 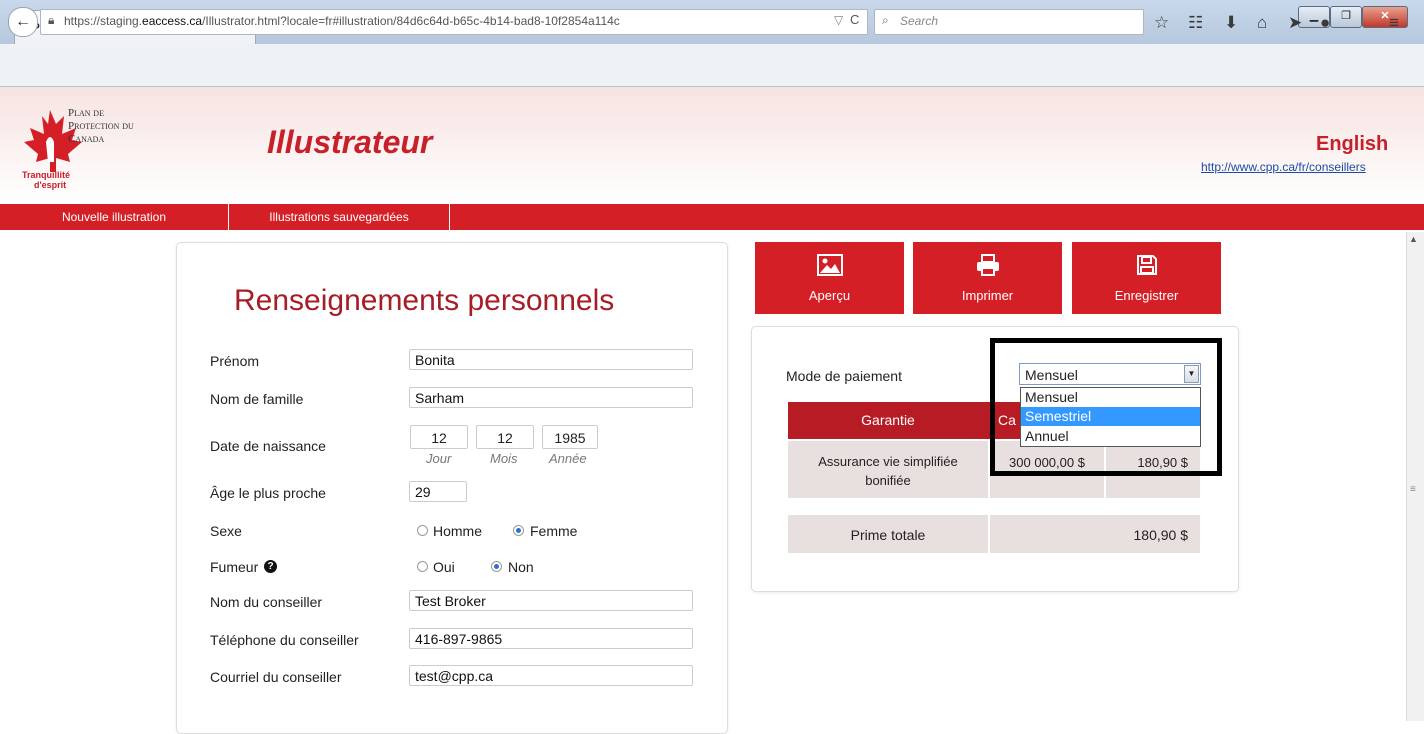 I want to click on dob-month-field: 12, so click(x=505, y=437).